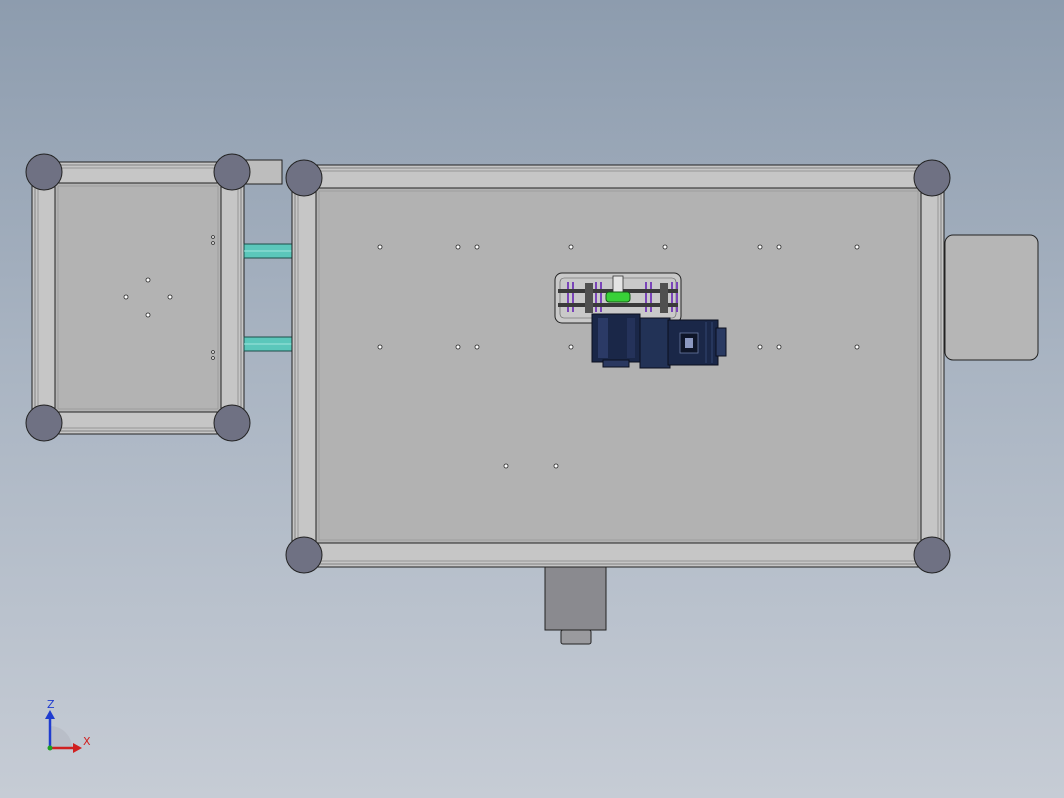  I want to click on left-frame-plate, so click(138, 297).